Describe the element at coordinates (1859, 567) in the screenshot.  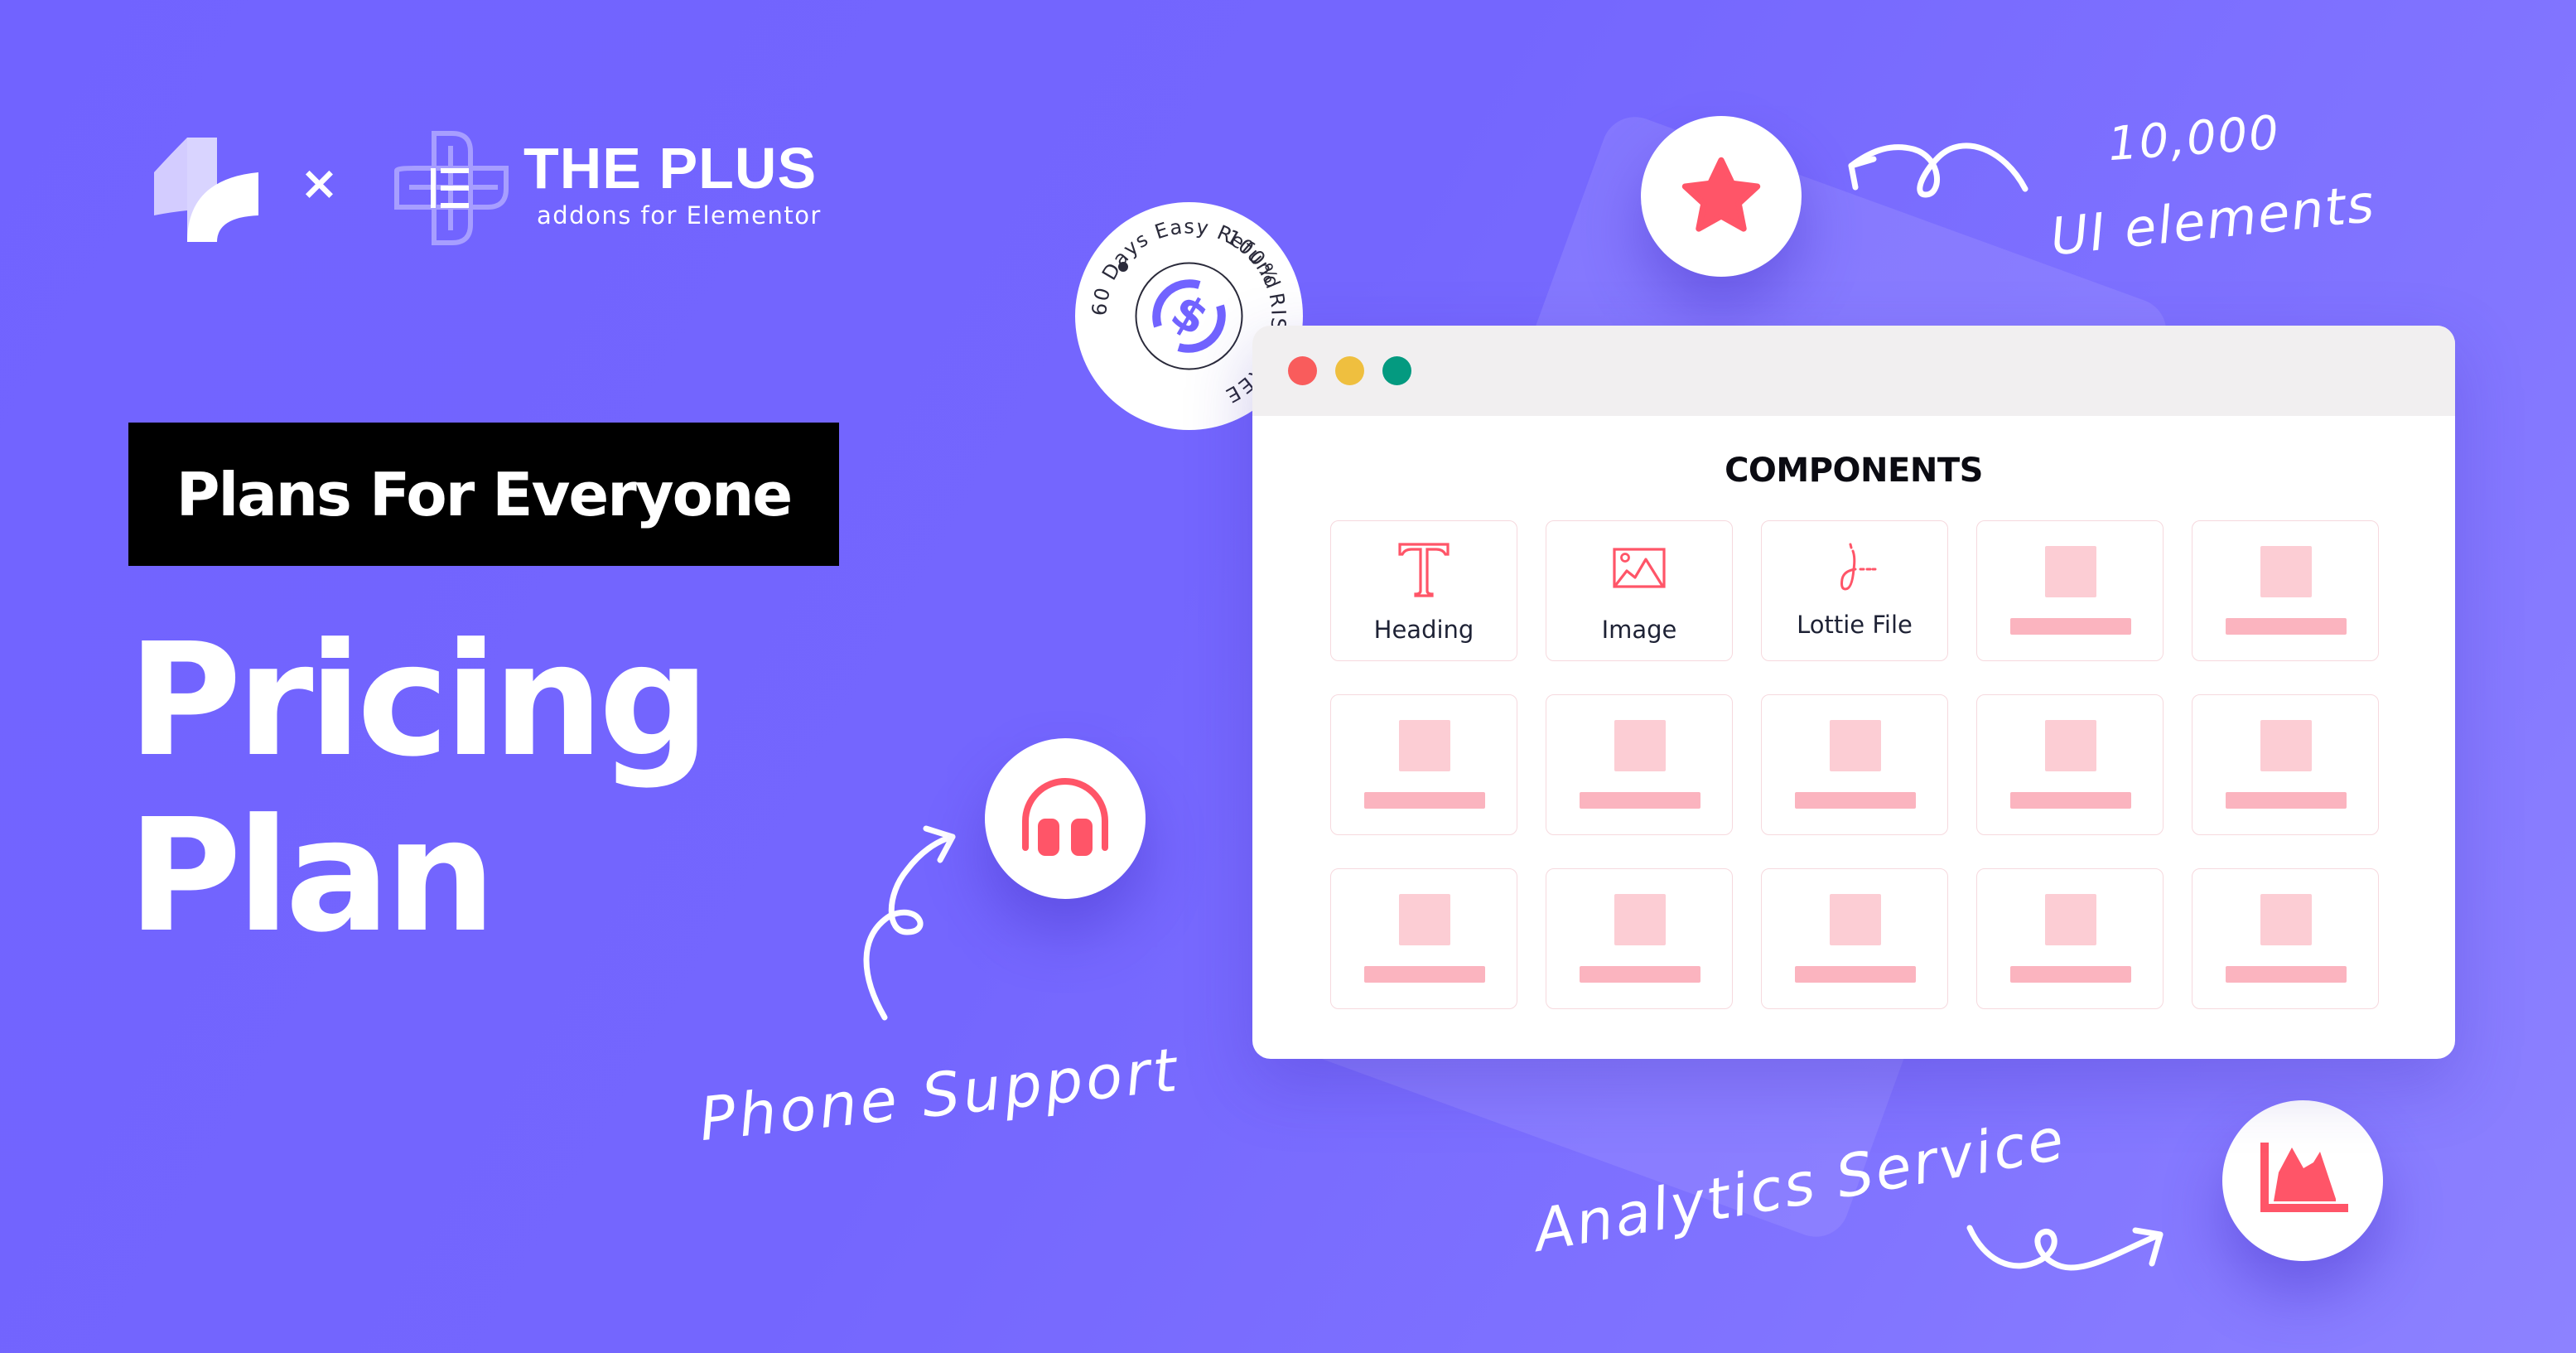
I see `lottie-icon` at that location.